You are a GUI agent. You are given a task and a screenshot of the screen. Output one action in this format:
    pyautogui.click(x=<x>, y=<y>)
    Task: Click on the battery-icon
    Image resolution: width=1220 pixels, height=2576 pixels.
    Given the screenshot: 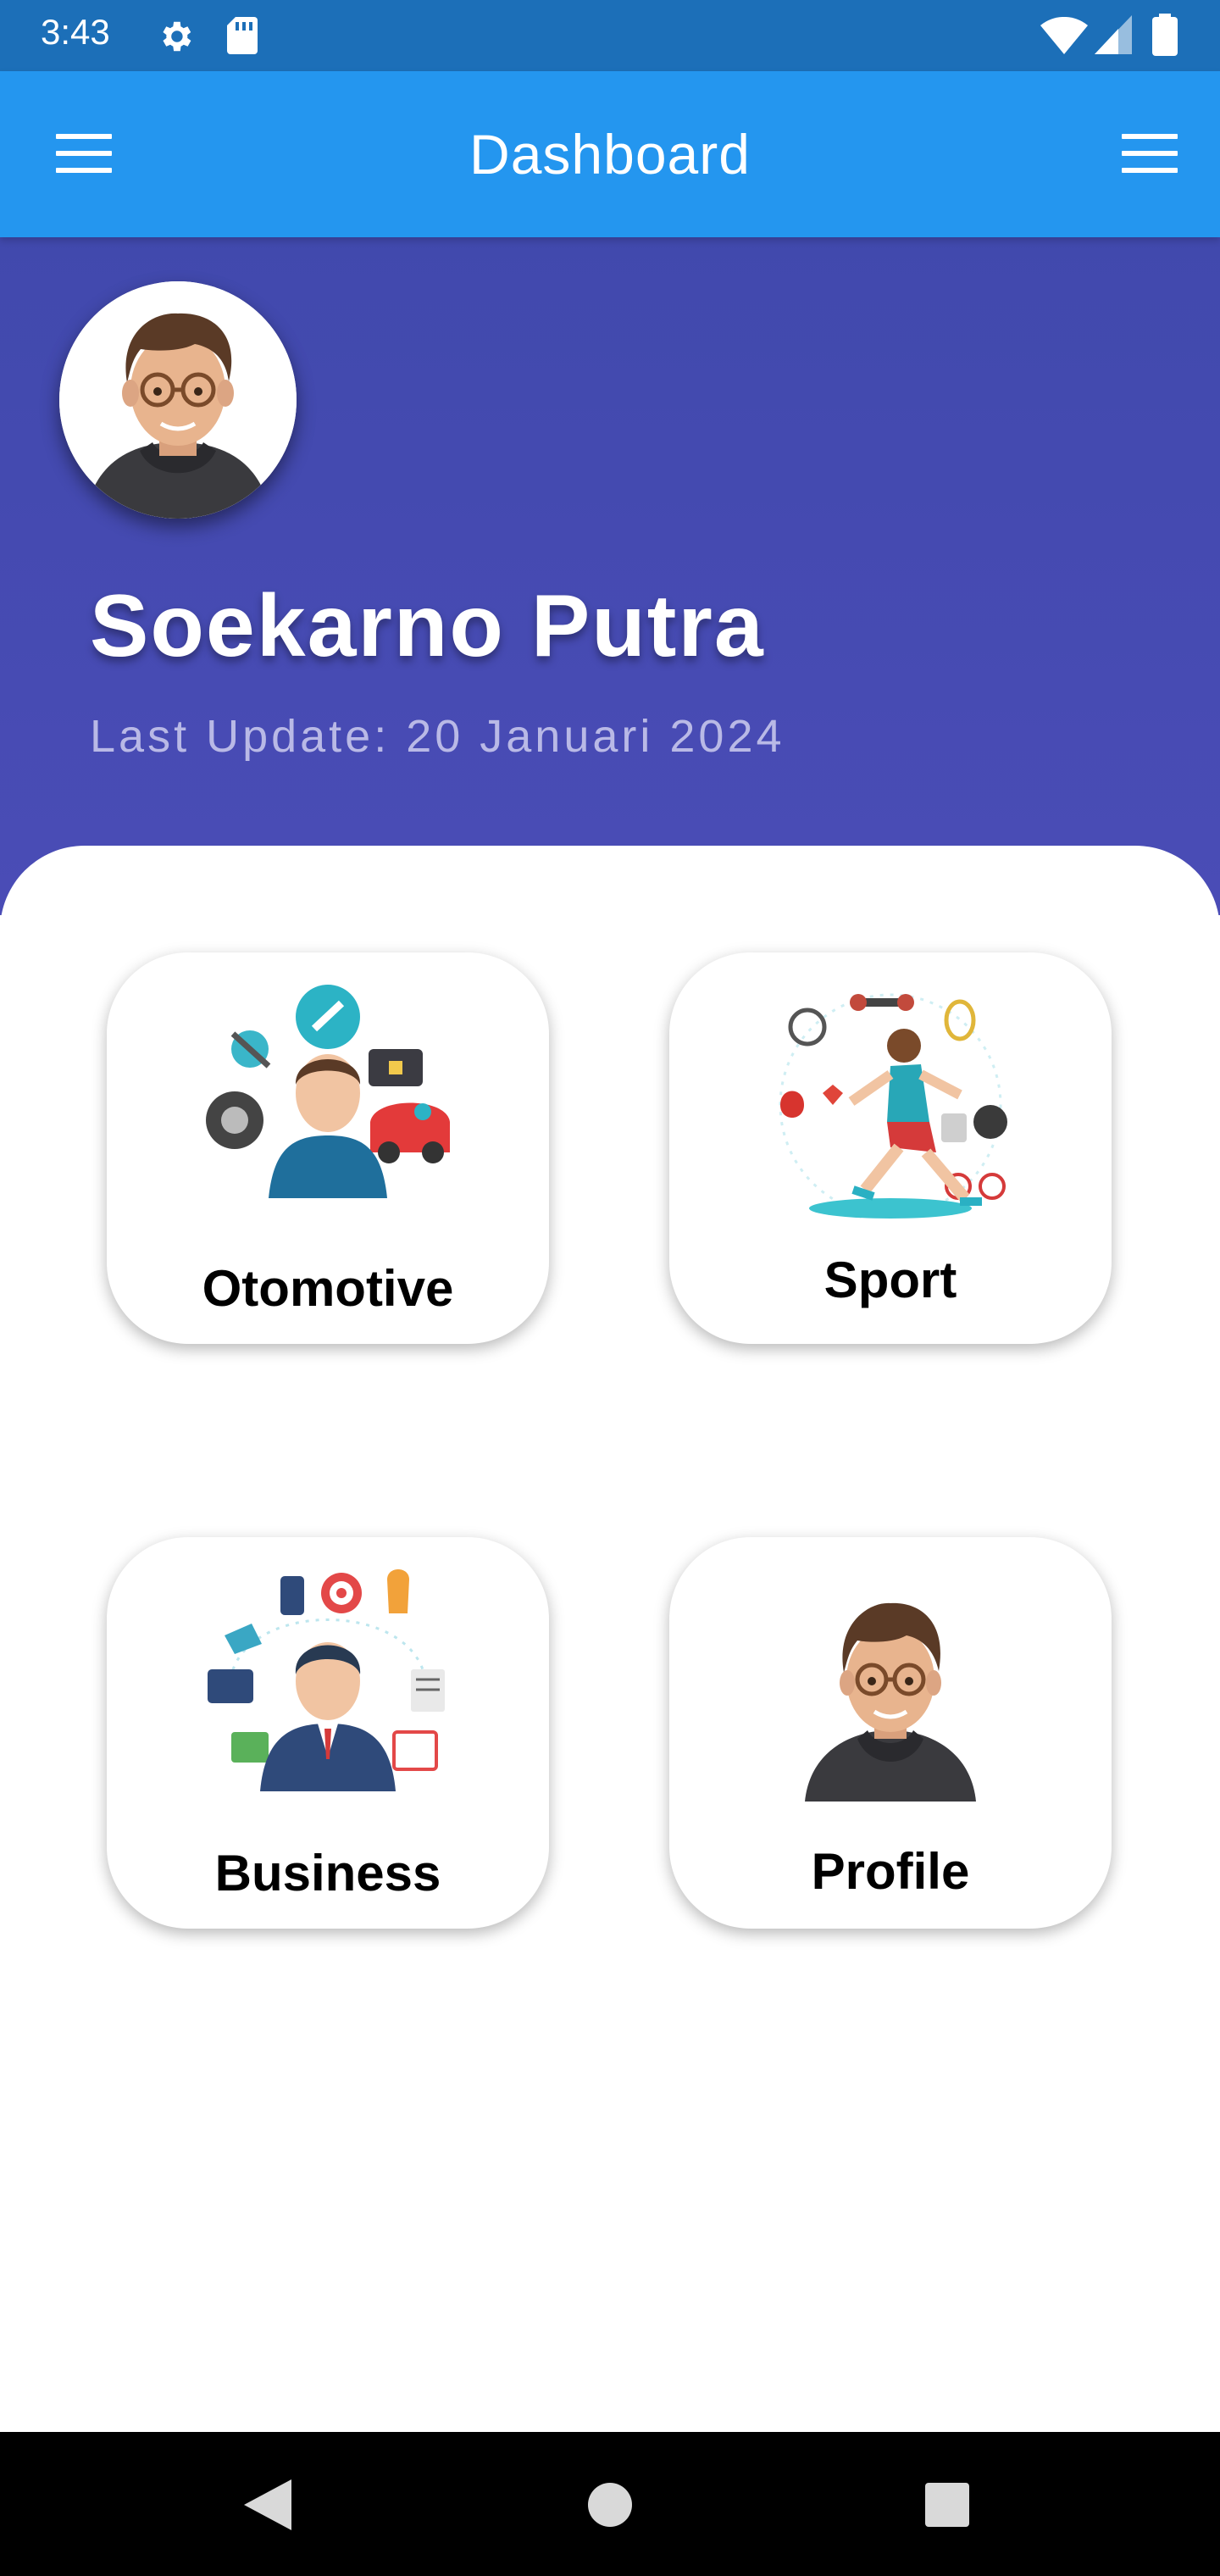 What is the action you would take?
    pyautogui.click(x=1165, y=37)
    